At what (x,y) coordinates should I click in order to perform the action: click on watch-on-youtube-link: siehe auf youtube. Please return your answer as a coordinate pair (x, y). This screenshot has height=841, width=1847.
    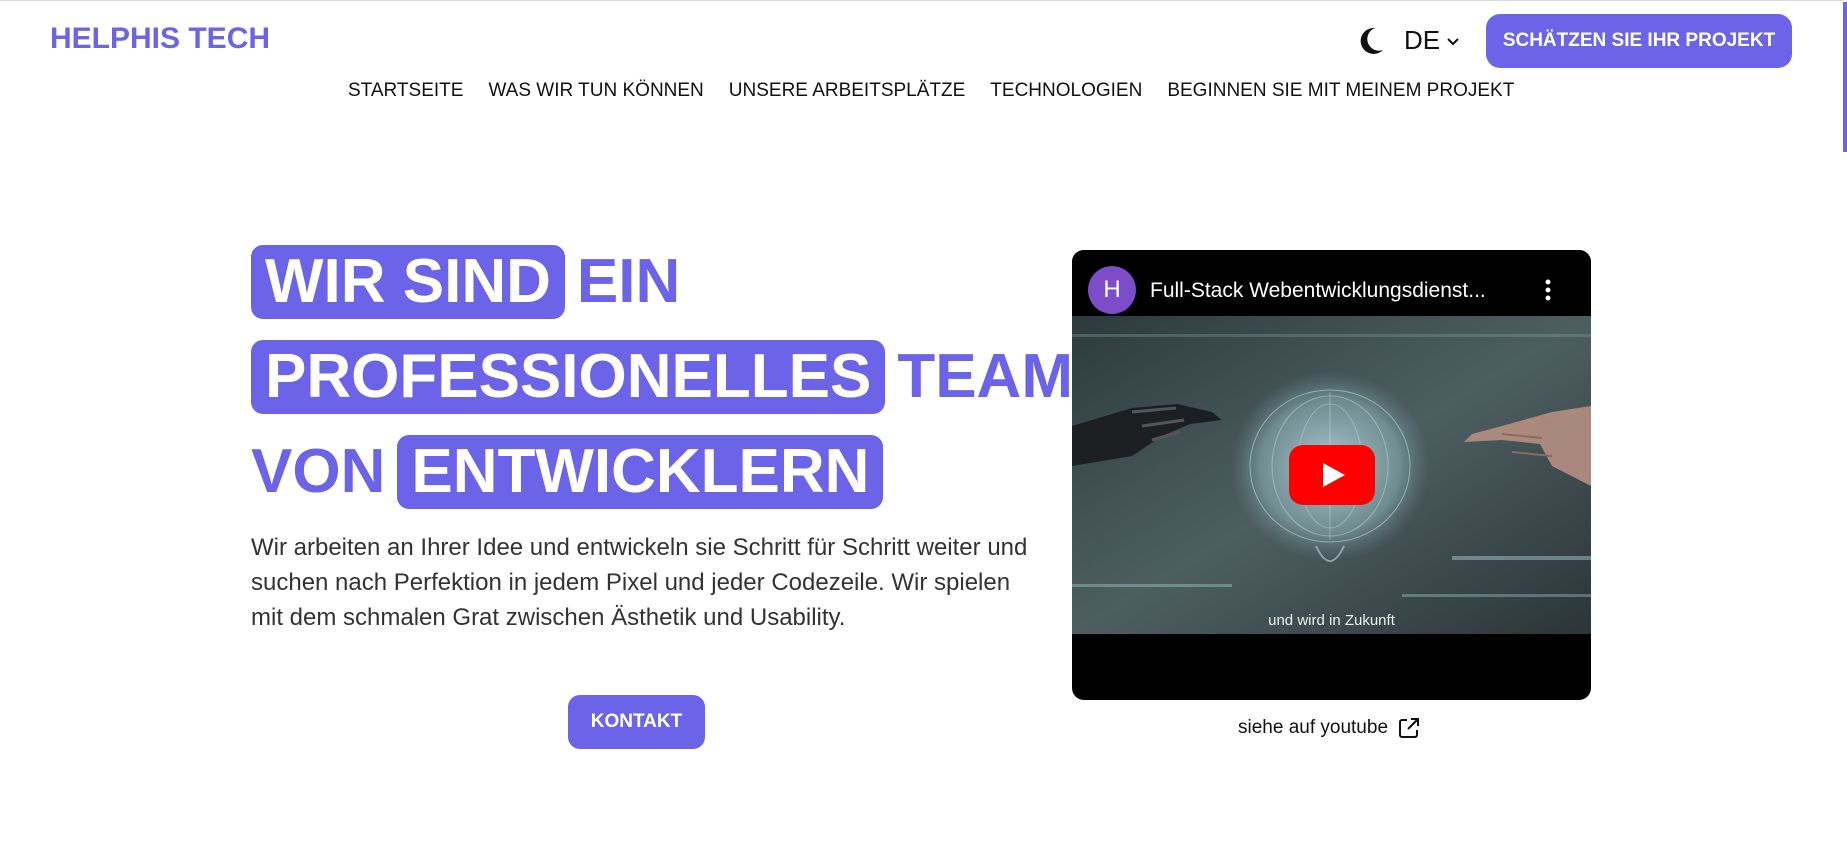
    Looking at the image, I should click on (1329, 728).